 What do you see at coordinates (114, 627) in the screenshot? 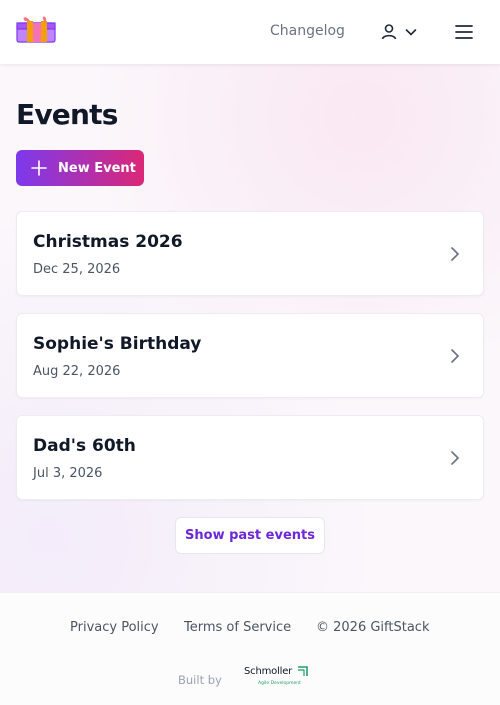
I see `privacy-policy-link: Privacy Policy` at bounding box center [114, 627].